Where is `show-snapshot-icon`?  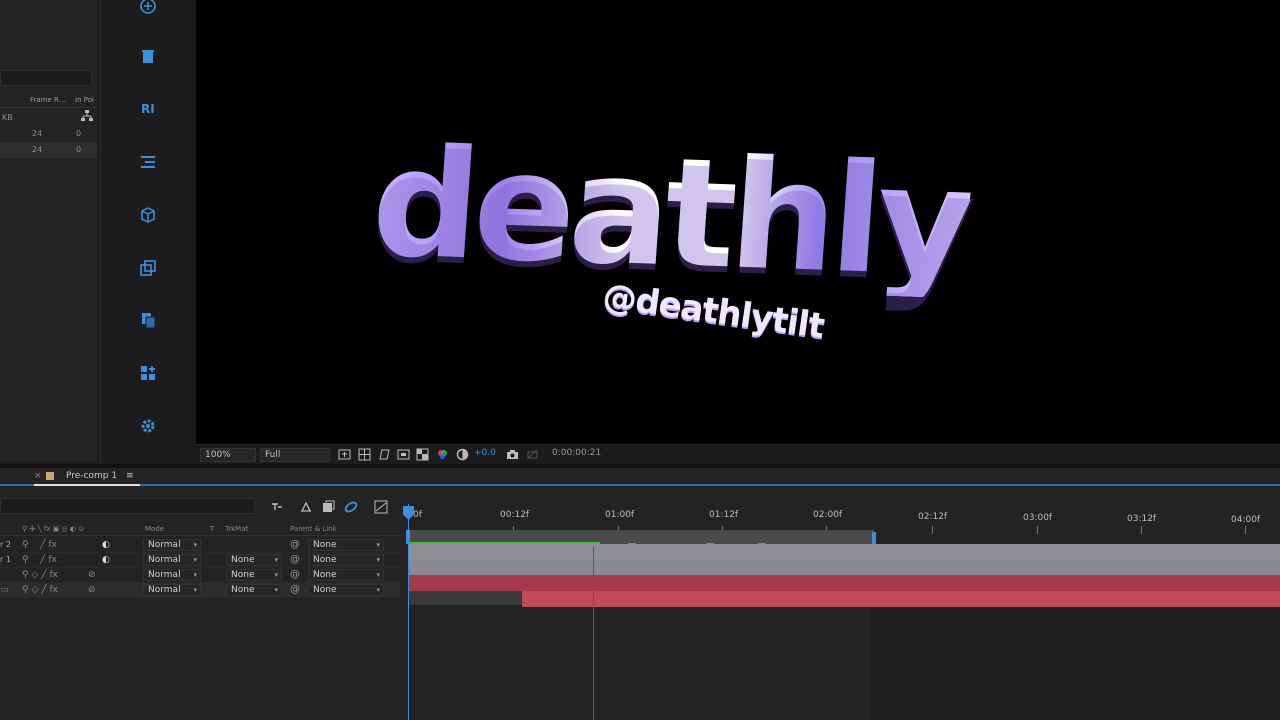
show-snapshot-icon is located at coordinates (532, 454).